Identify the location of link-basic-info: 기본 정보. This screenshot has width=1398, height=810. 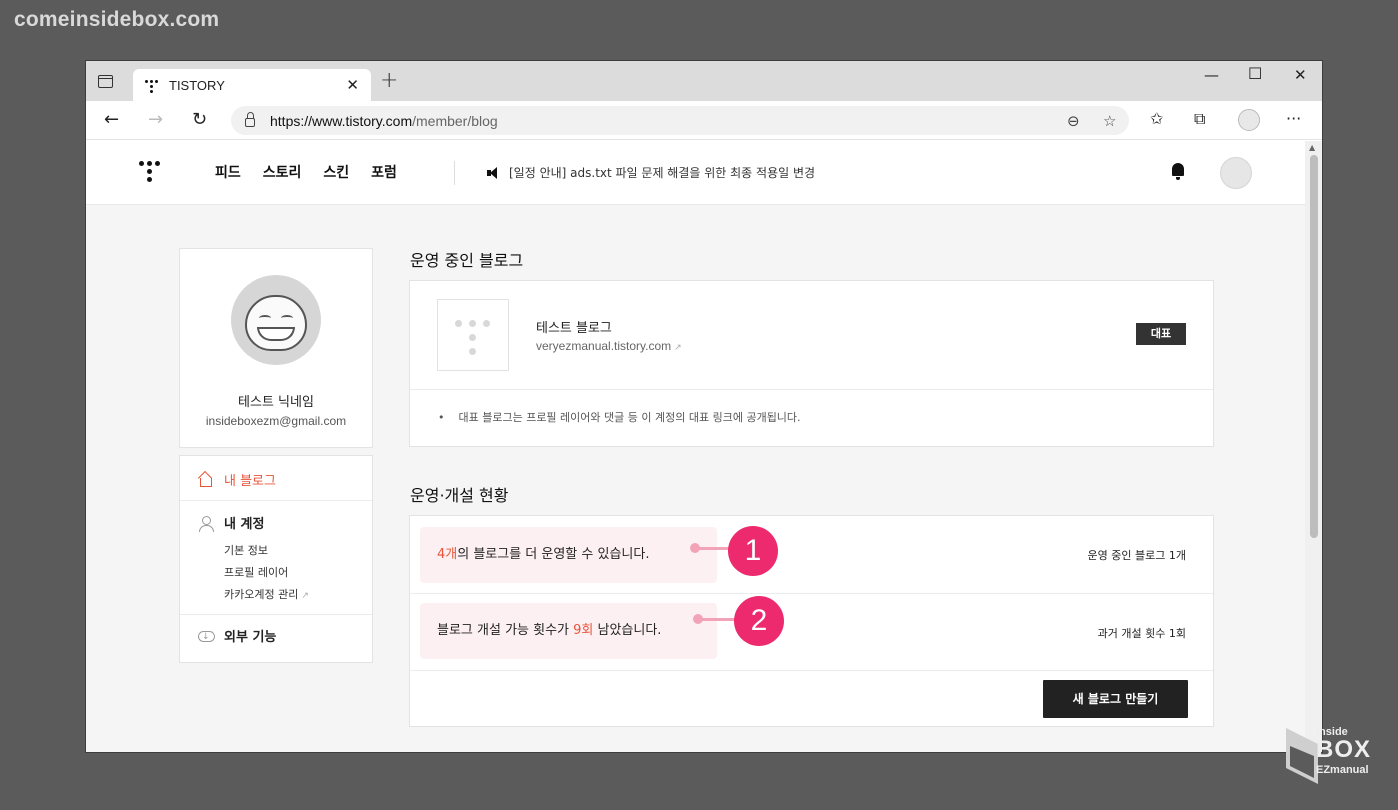
(298, 551).